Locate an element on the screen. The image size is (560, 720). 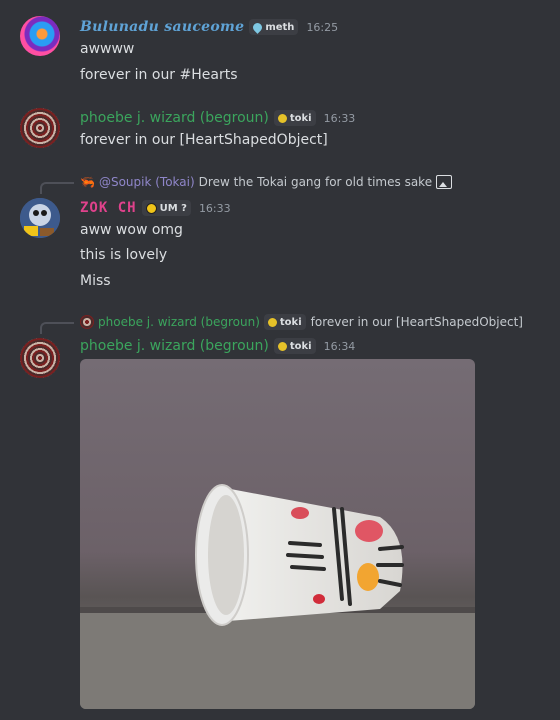
username: ZOK CH is located at coordinates (108, 208).